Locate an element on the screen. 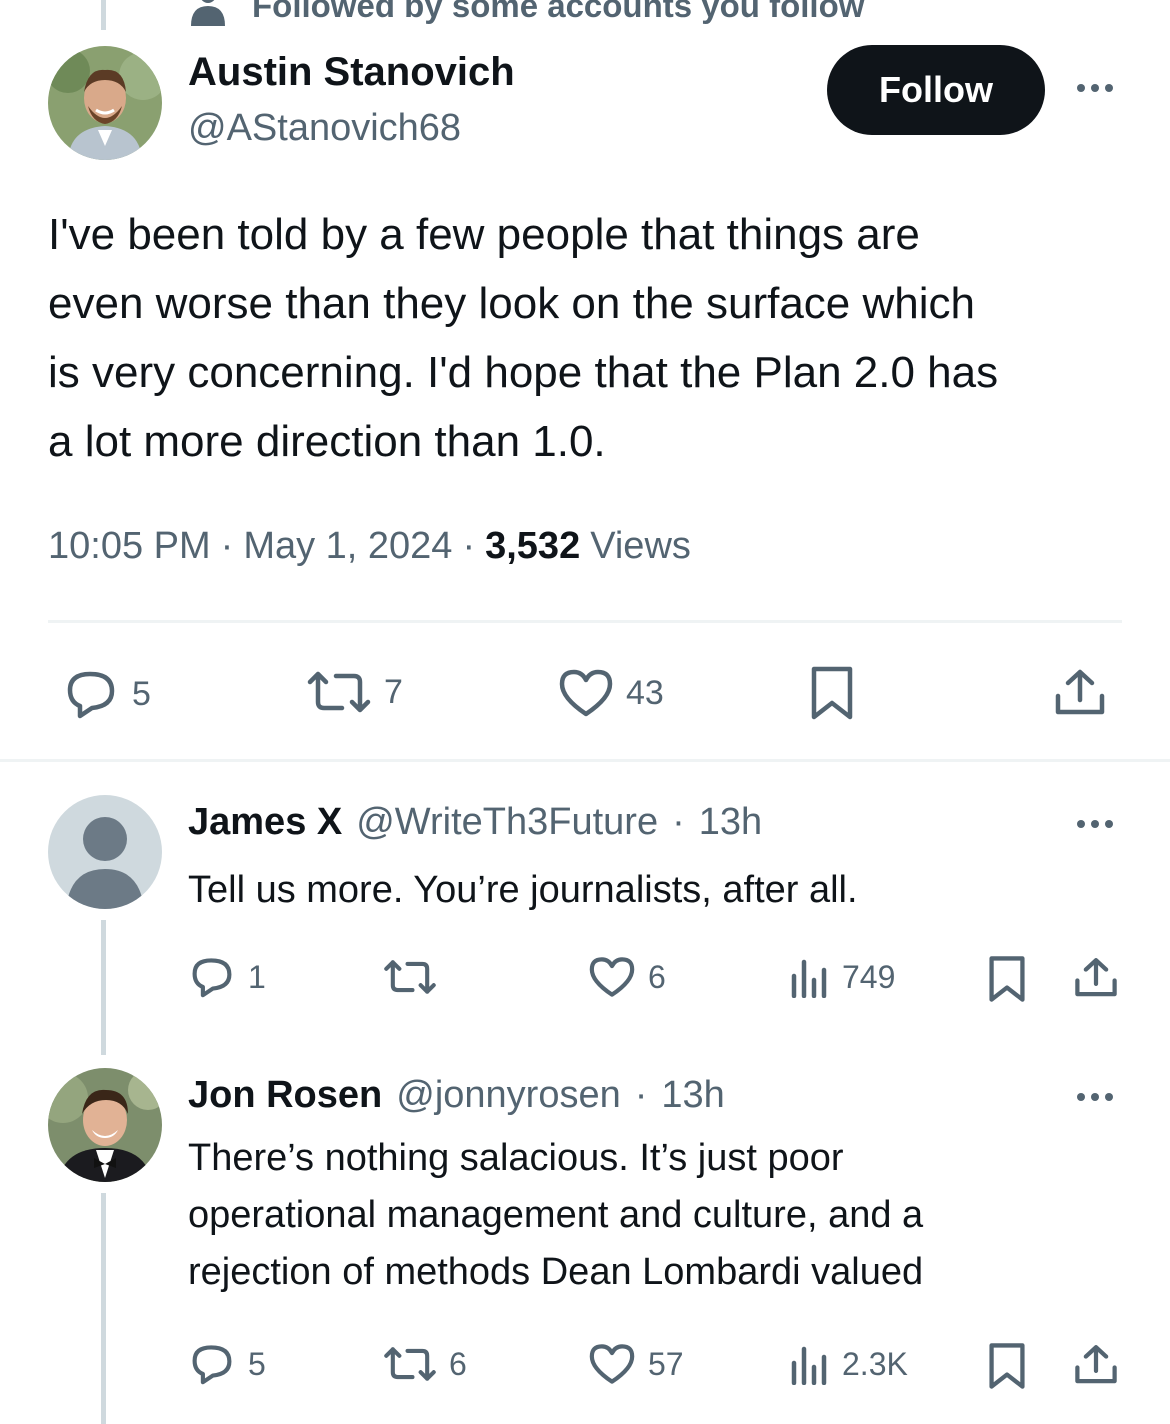 Image resolution: width=1170 pixels, height=1424 pixels. avatar-jon-rosen is located at coordinates (105, 1125).